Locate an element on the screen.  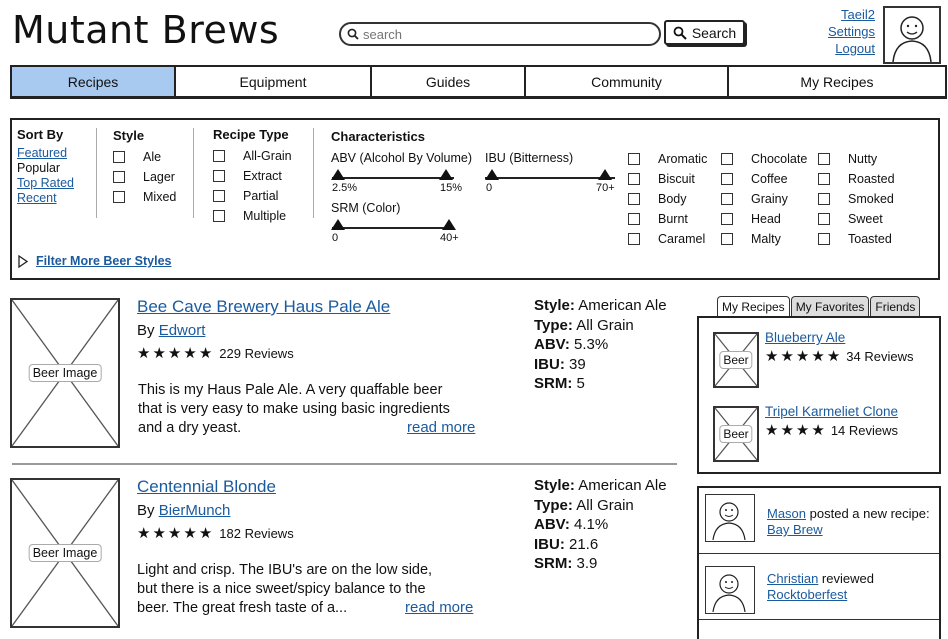
flavor-sweet-checkbox: Sweet is located at coordinates (856, 219).